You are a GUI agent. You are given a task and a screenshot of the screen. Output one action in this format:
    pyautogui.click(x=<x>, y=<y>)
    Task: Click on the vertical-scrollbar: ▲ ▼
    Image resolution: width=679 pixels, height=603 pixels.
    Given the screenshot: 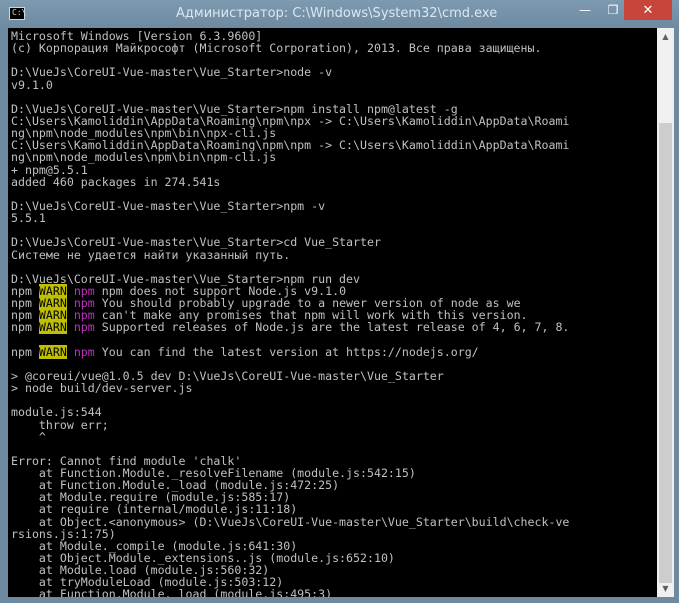 What is the action you would take?
    pyautogui.click(x=665, y=312)
    